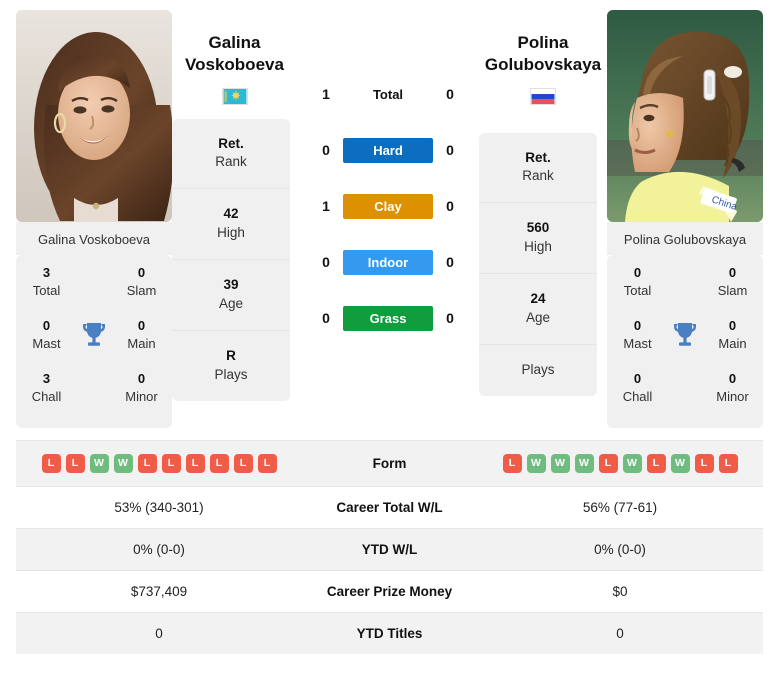  What do you see at coordinates (732, 281) in the screenshot?
I see `right-titles-slam: 0 Slam` at bounding box center [732, 281].